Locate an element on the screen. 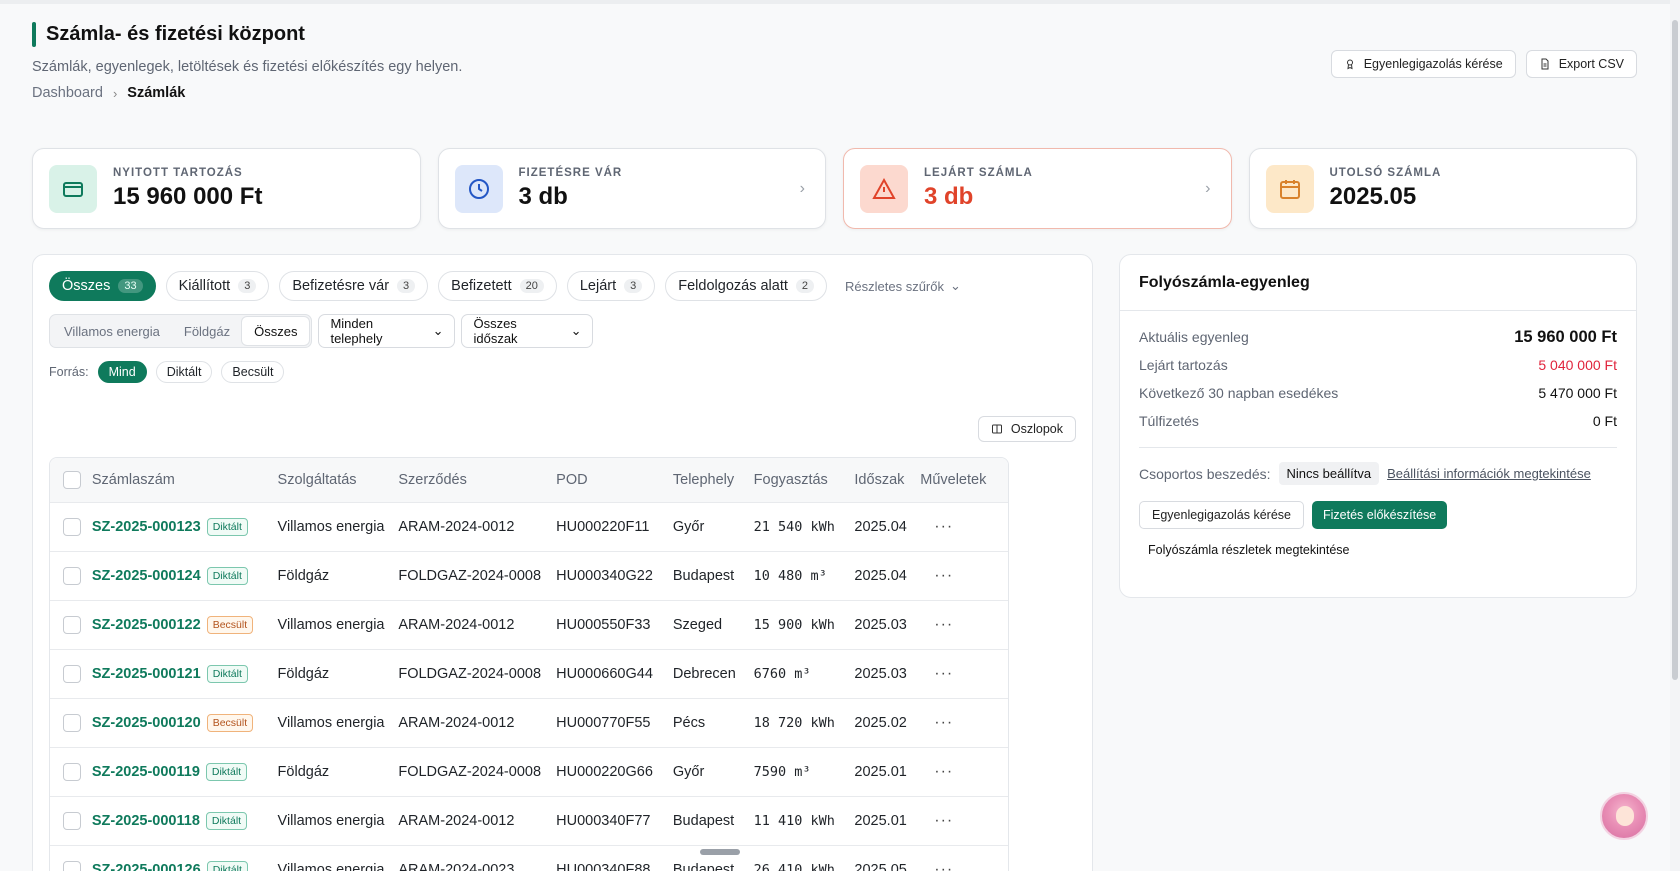 The image size is (1680, 871). cell-site: Budapest is located at coordinates (703, 820).